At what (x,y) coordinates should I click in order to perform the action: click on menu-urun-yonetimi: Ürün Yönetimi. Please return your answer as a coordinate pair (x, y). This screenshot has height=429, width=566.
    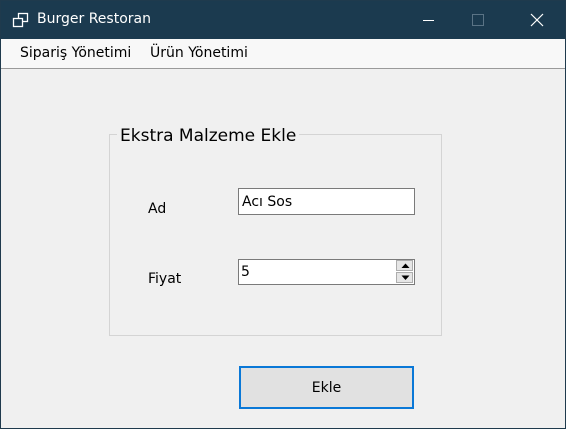
    Looking at the image, I should click on (199, 53).